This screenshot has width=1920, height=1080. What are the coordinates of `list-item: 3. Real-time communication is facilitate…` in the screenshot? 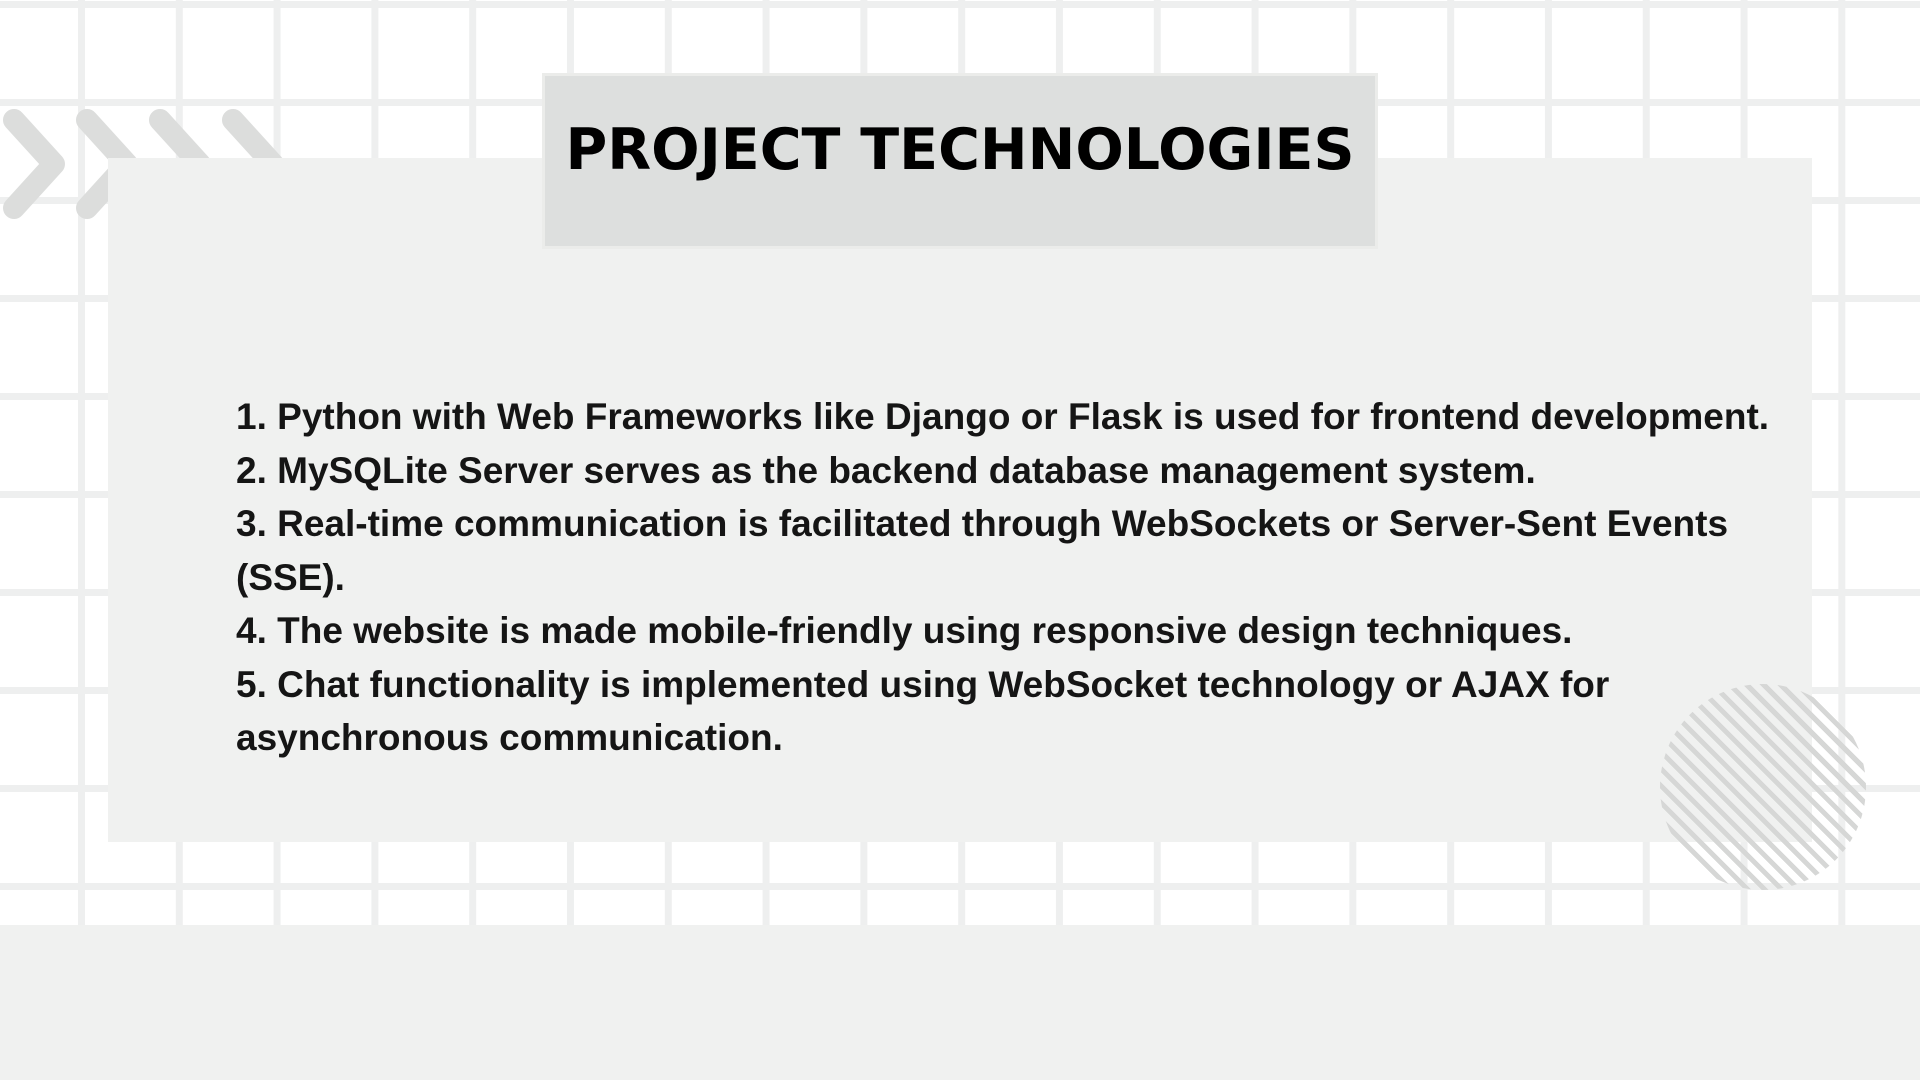 It's located at (982, 550).